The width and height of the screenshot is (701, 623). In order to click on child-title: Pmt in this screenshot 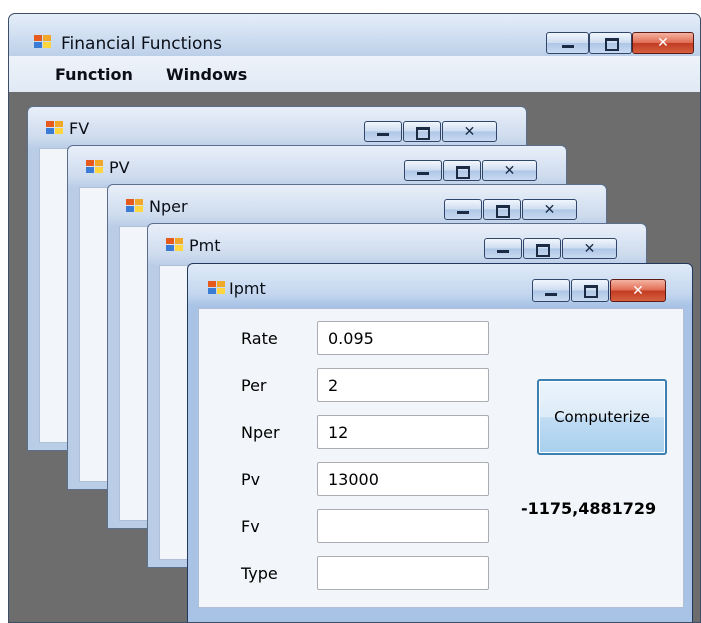, I will do `click(205, 245)`.